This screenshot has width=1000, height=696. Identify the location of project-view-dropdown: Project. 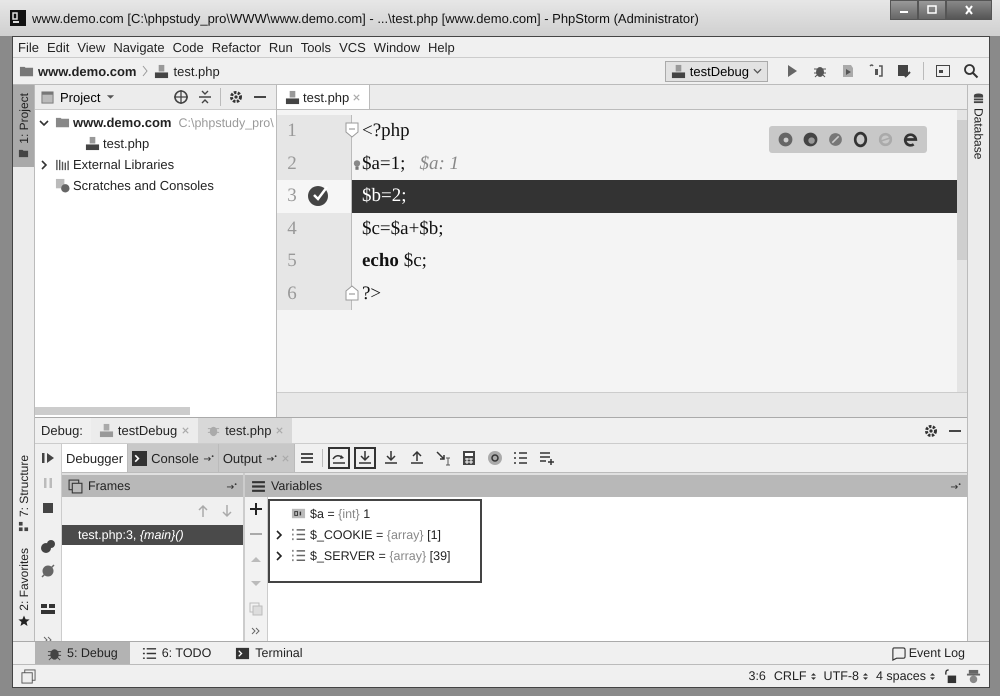
(78, 97).